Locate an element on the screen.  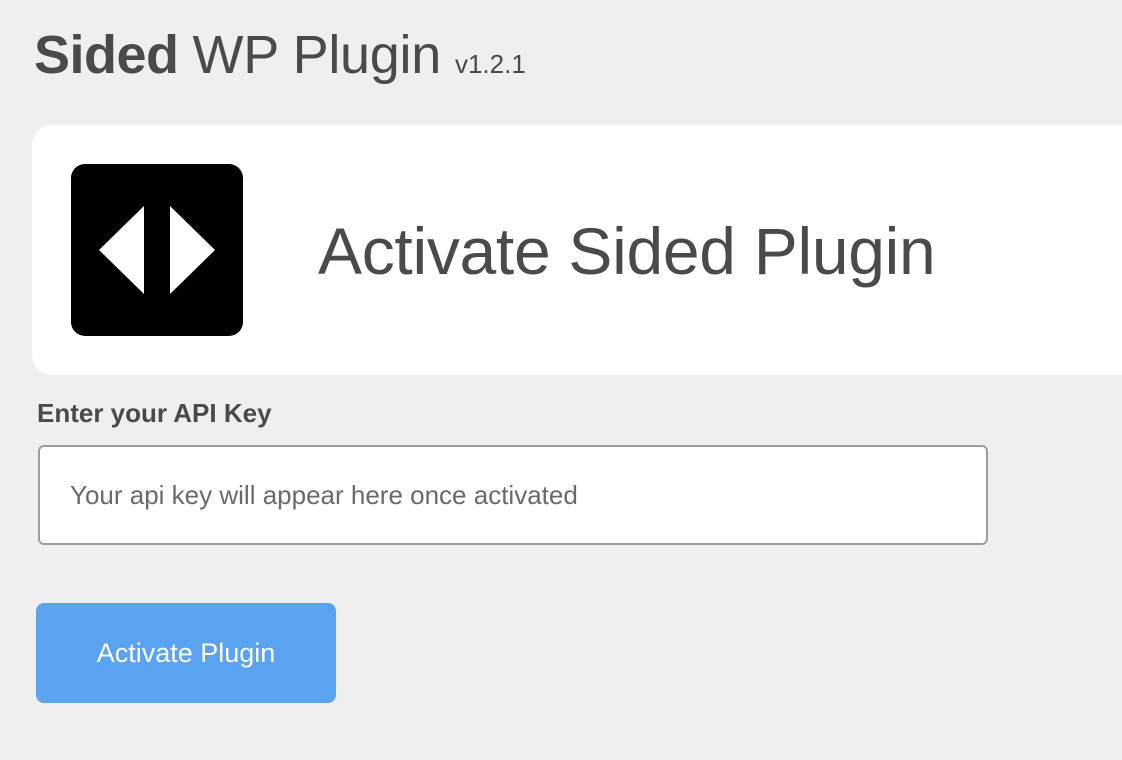
title-product: WP Plugin is located at coordinates (317, 55).